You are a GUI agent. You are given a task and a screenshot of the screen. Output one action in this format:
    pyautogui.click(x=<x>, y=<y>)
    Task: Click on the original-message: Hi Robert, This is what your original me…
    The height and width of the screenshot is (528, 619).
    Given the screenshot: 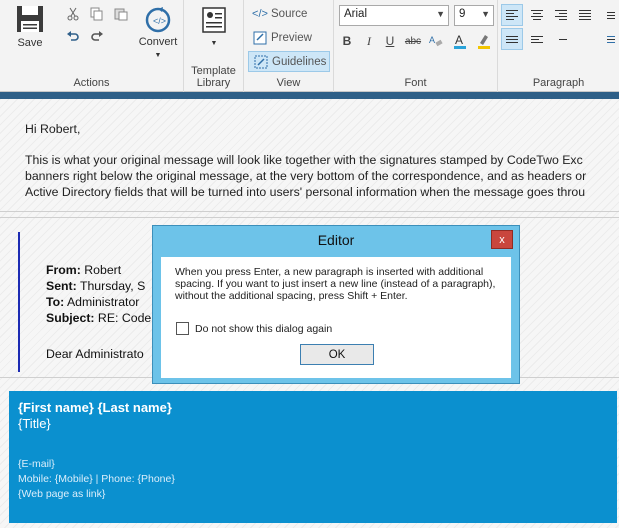 What is the action you would take?
    pyautogui.click(x=322, y=160)
    